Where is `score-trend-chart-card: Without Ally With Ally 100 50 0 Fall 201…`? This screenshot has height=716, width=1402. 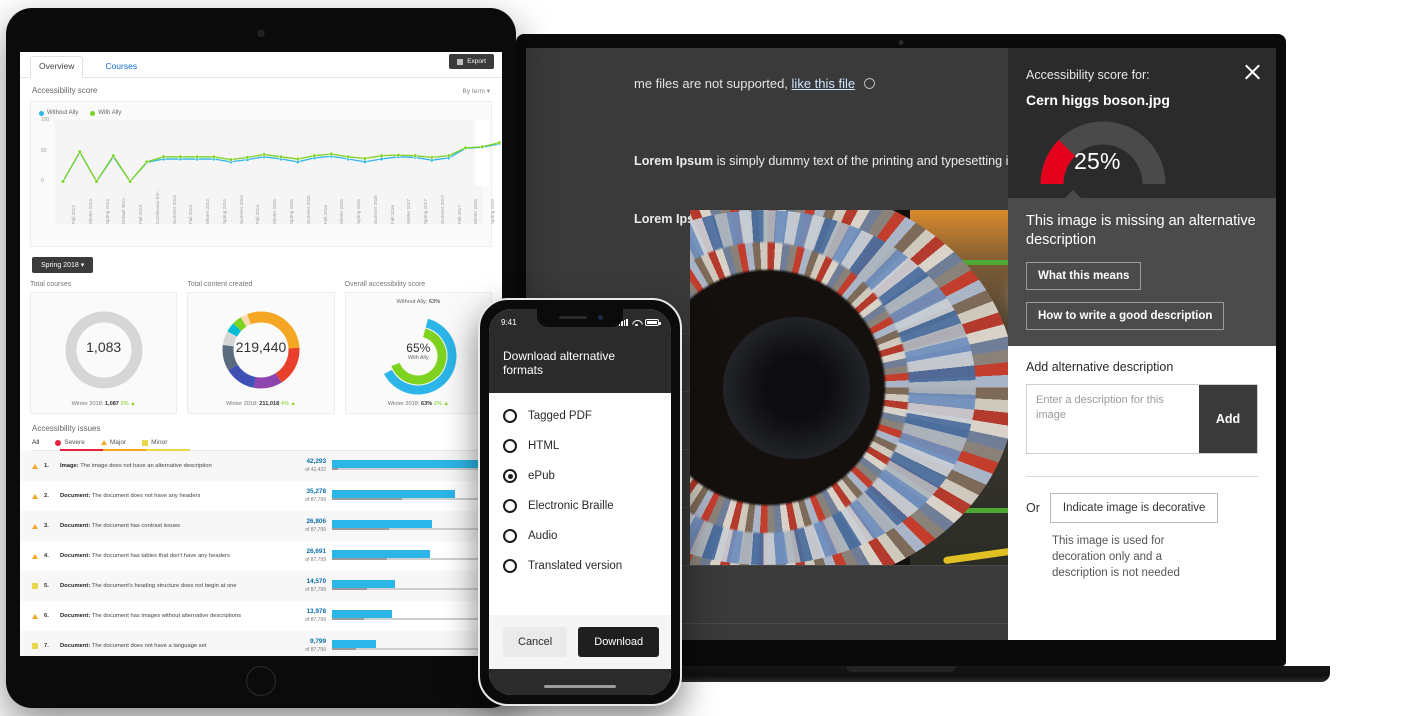 score-trend-chart-card: Without Ally With Ally 100 50 0 Fall 201… is located at coordinates (266, 174).